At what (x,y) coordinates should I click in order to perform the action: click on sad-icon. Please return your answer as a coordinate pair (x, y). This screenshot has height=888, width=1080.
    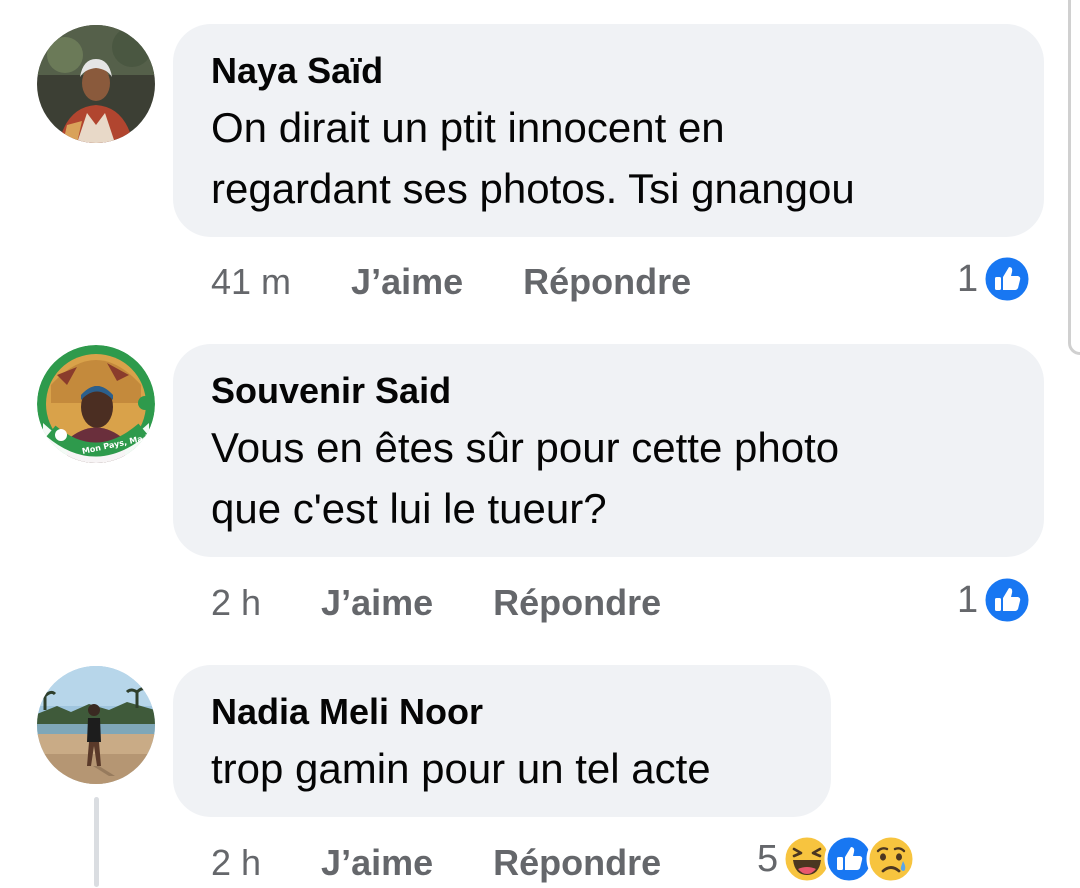
    Looking at the image, I should click on (891, 859).